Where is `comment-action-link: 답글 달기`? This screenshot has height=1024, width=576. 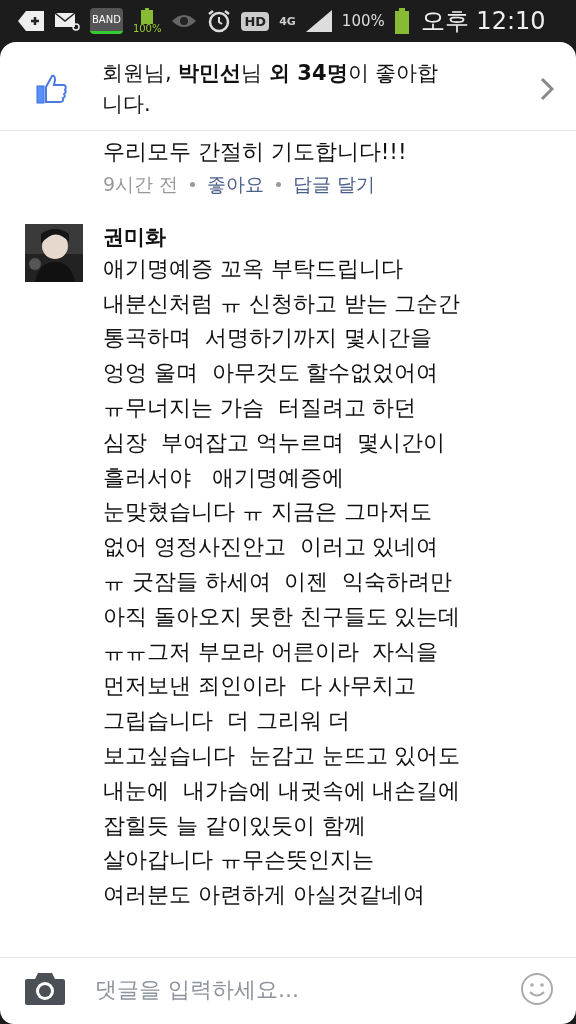 comment-action-link: 답글 달기 is located at coordinates (334, 184).